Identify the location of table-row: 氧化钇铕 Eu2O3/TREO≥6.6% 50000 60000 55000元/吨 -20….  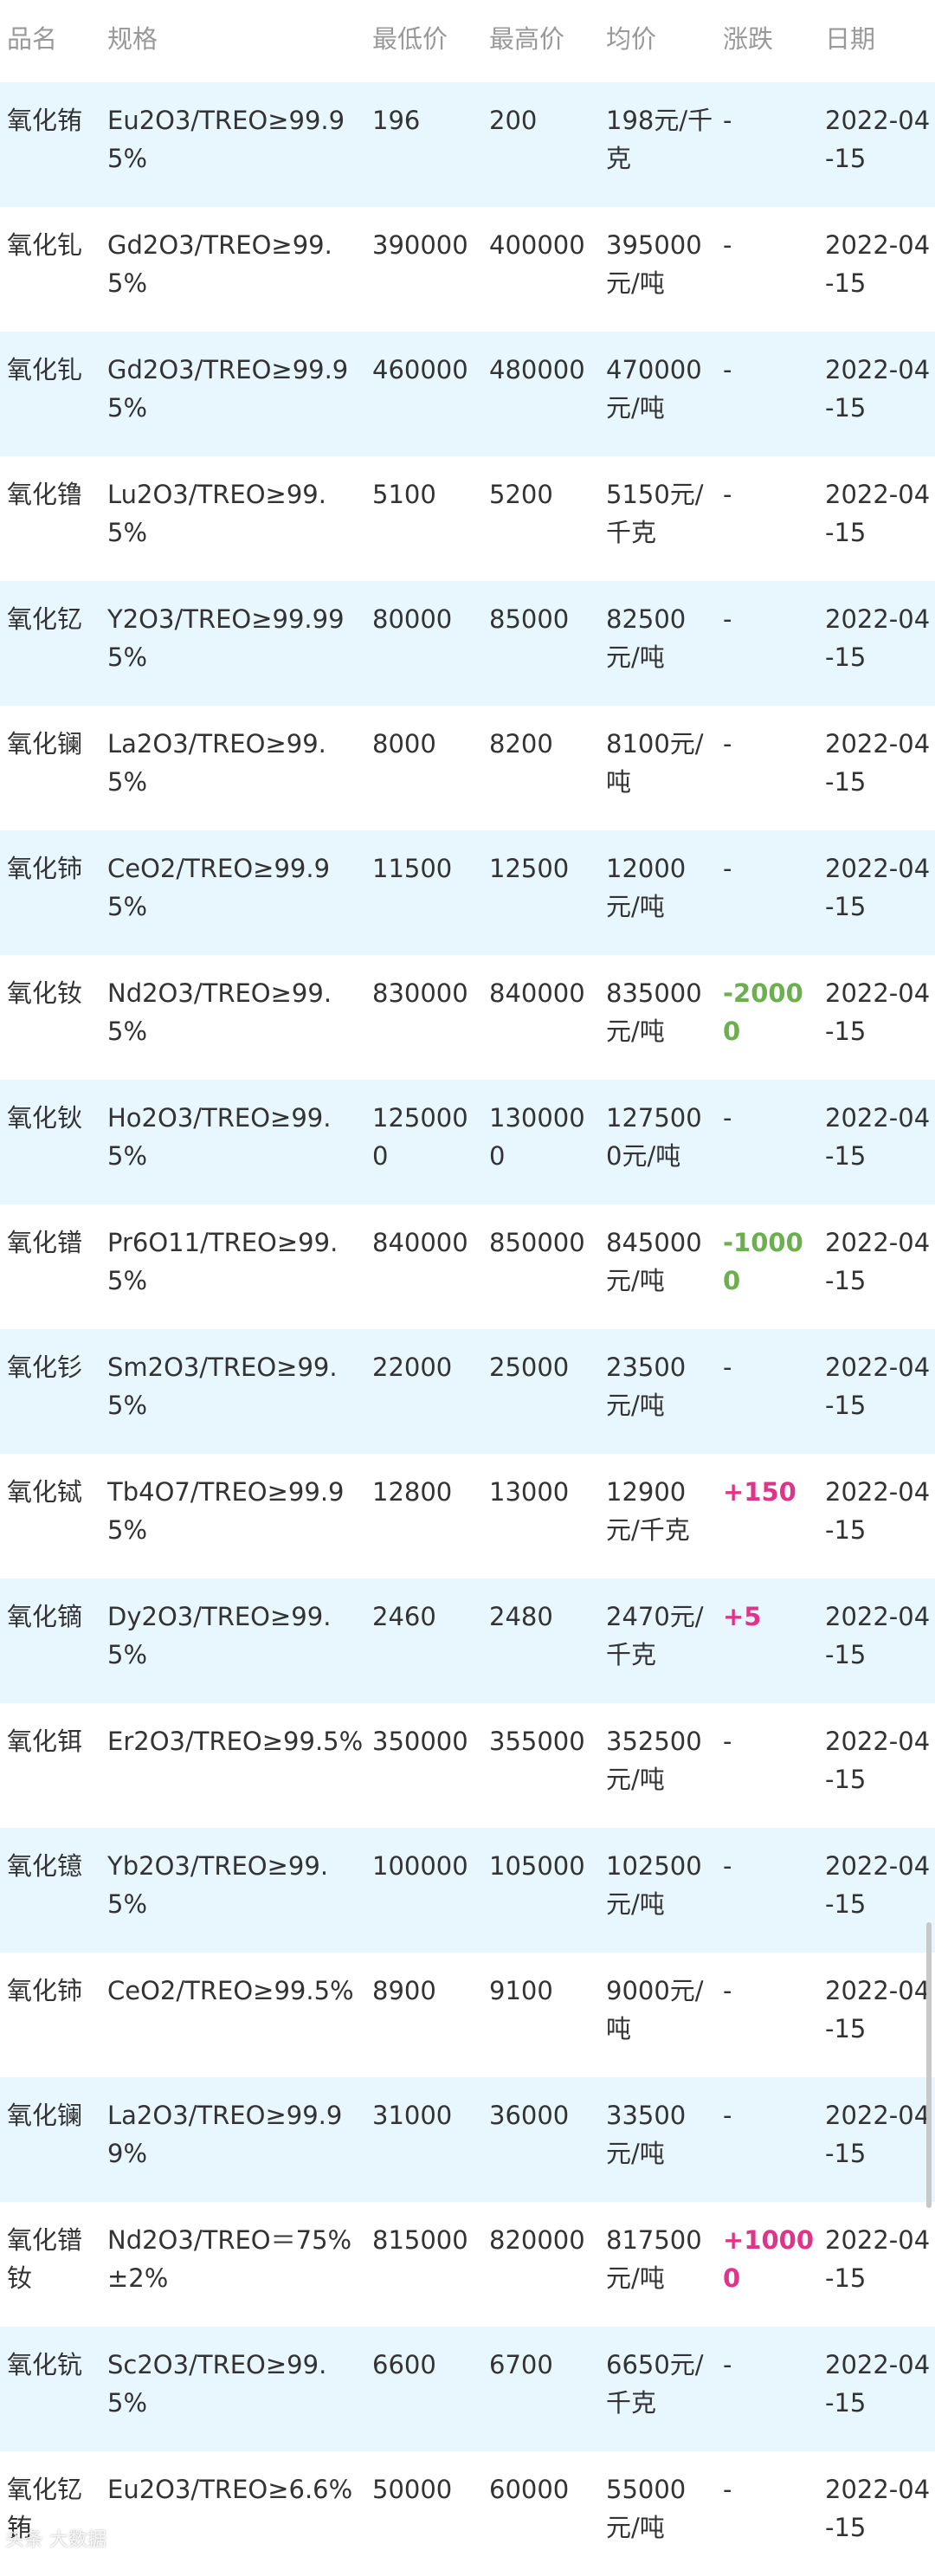
(467, 2513).